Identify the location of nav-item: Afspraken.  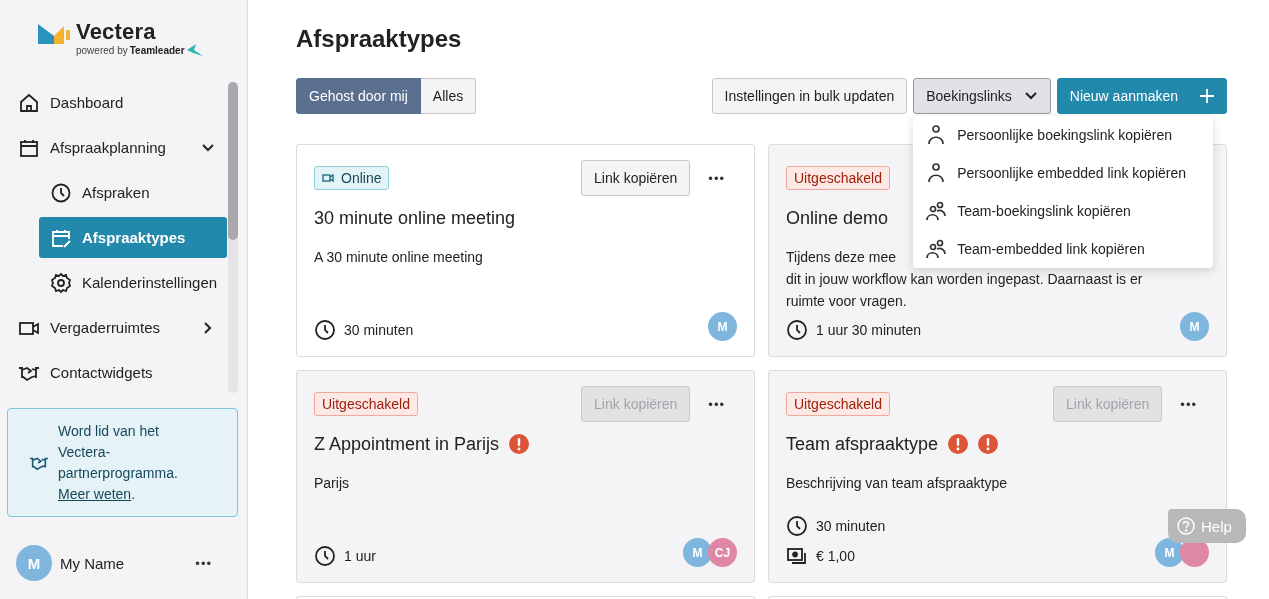
(133, 192).